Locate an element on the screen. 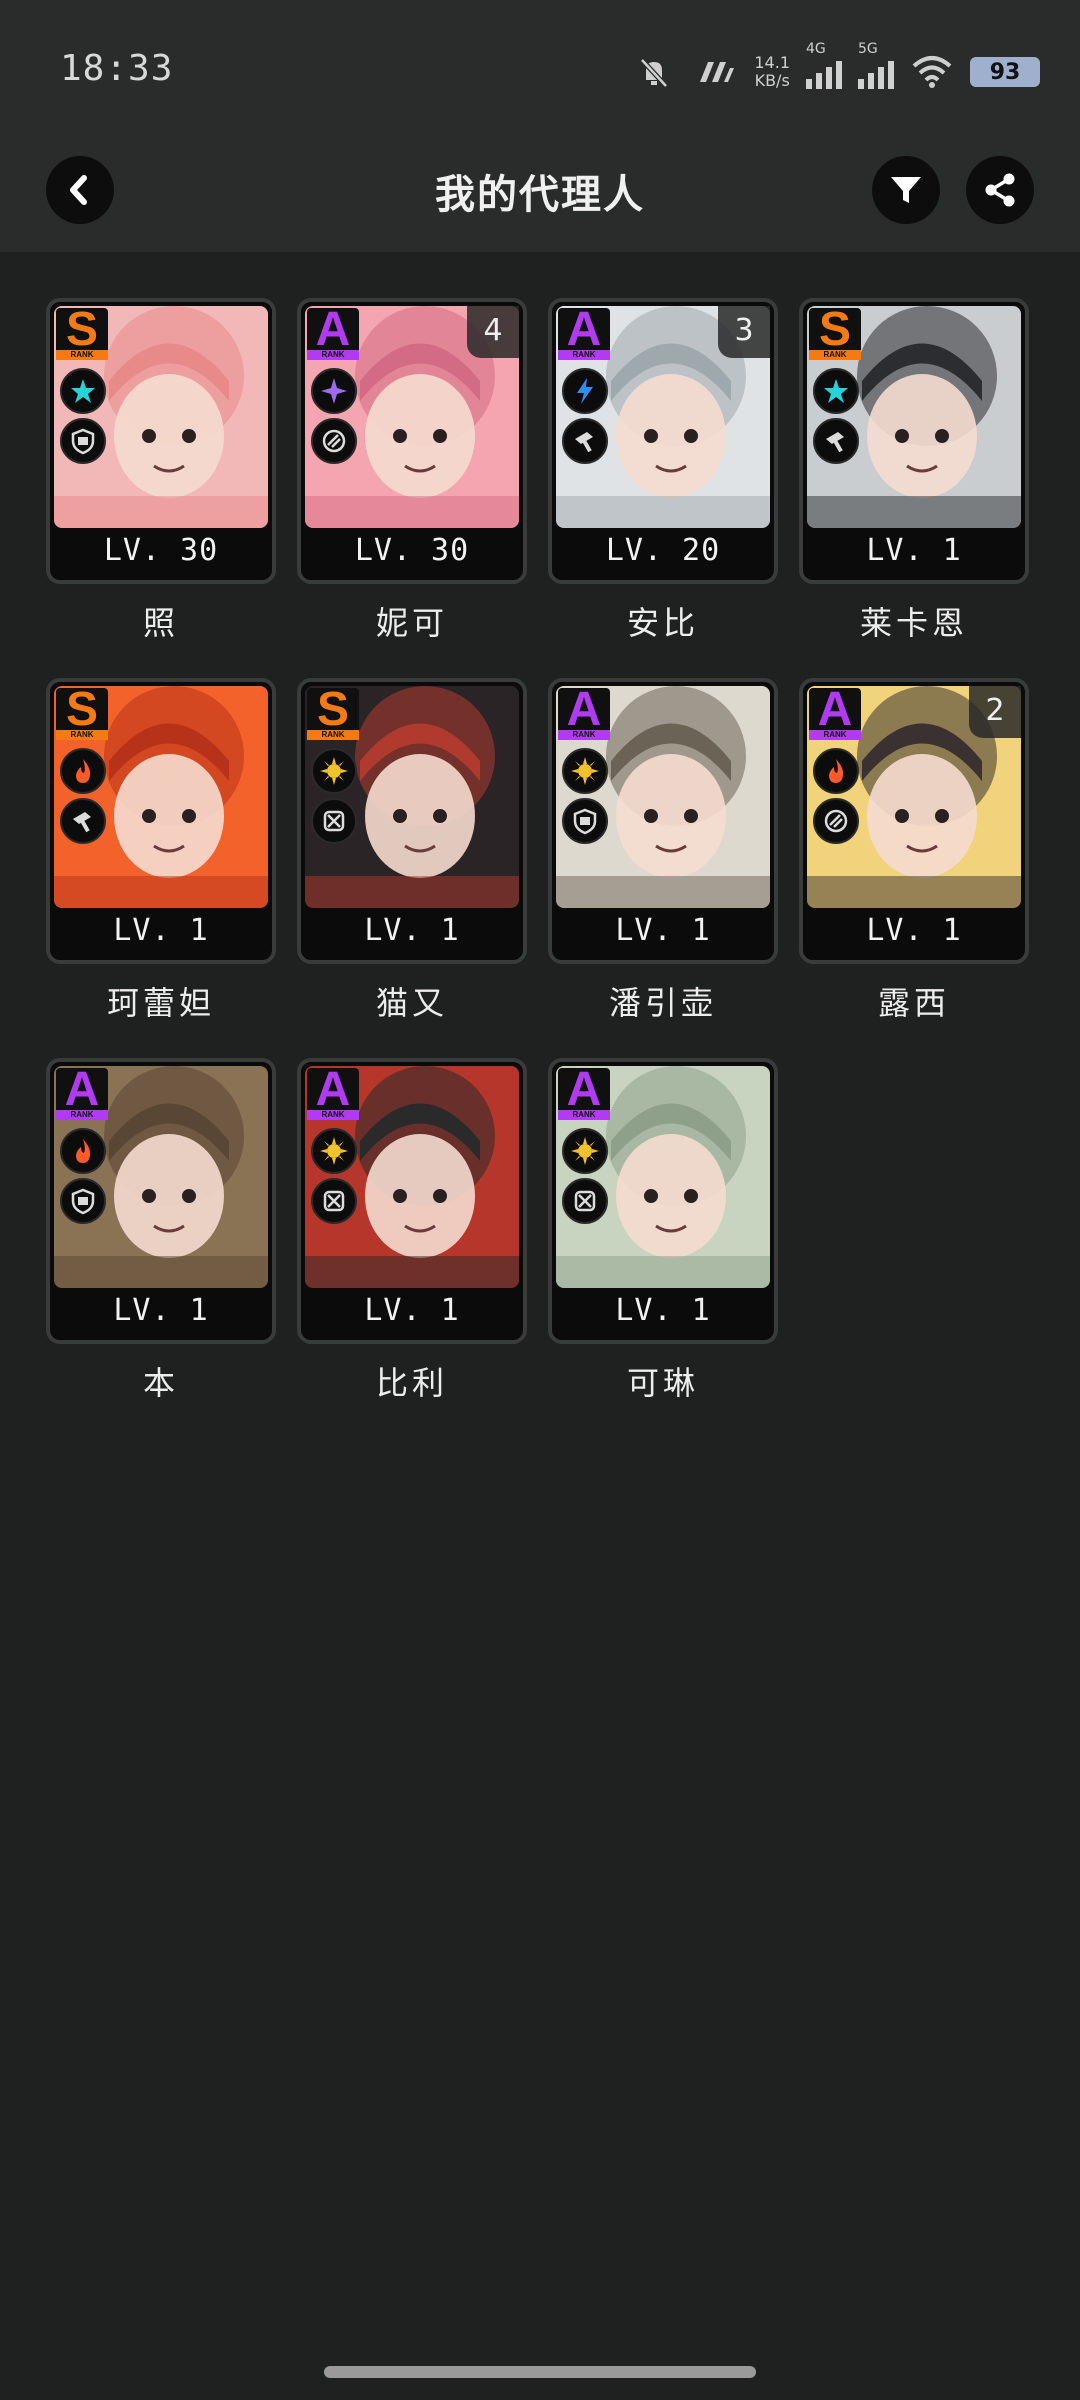 The image size is (1080, 2400). agent-name: 露西 is located at coordinates (913, 1003).